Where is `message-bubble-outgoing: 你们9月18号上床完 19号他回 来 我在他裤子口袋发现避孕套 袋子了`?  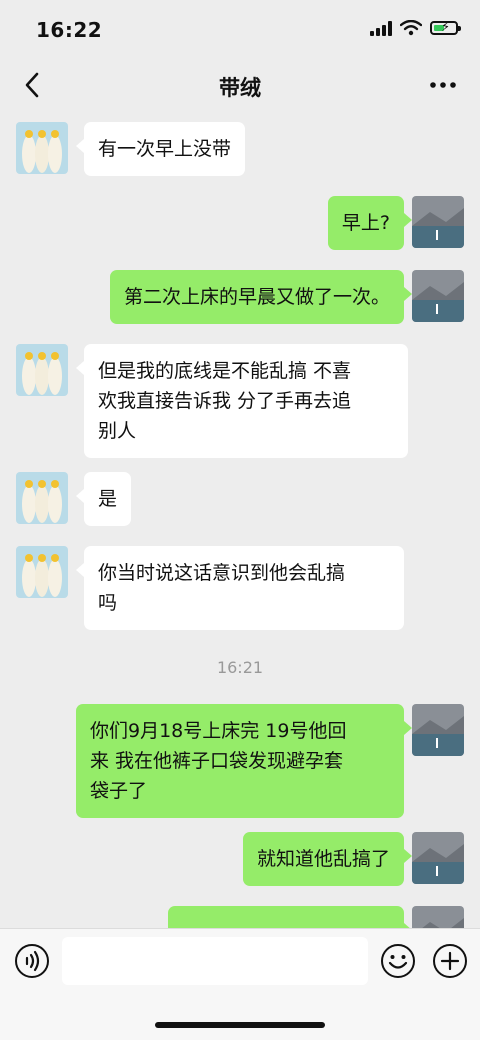 message-bubble-outgoing: 你们9月18号上床完 19号他回 来 我在他裤子口袋发现避孕套 袋子了 is located at coordinates (244, 761).